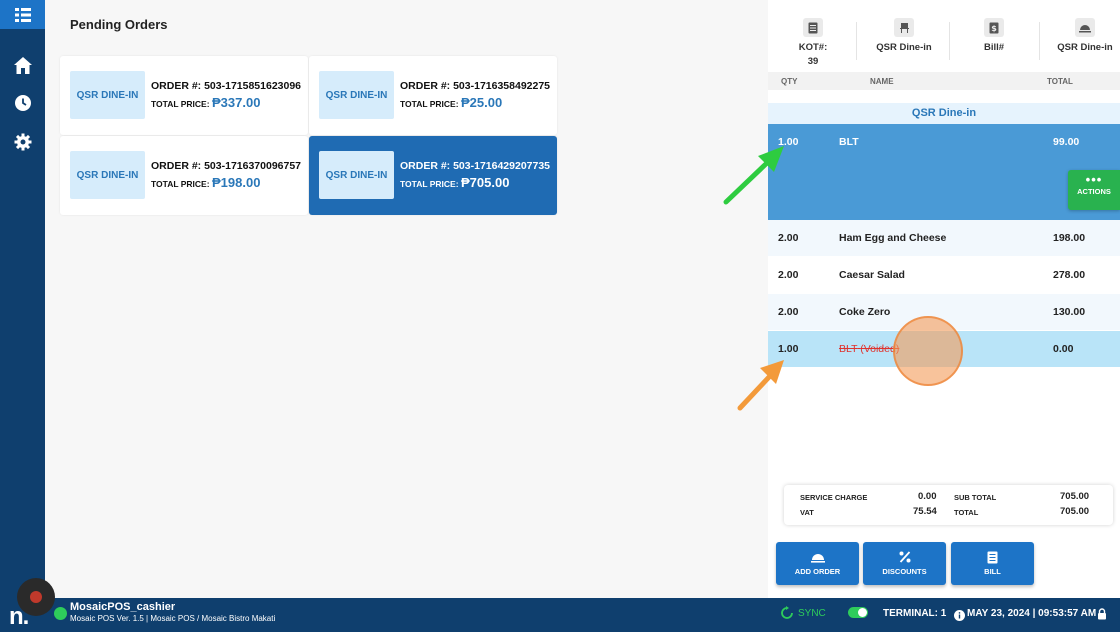  I want to click on item-name: Ham Egg and Cheese, so click(893, 238).